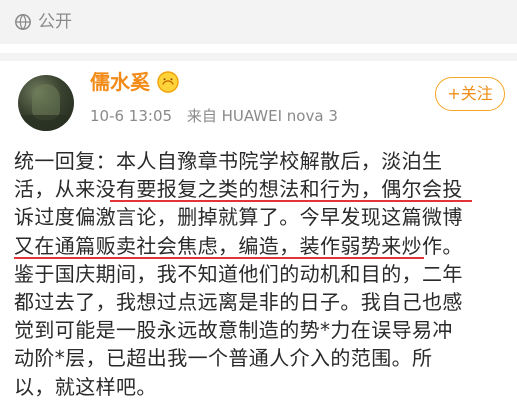  Describe the element at coordinates (23, 22) in the screenshot. I see `globe-icon` at that location.